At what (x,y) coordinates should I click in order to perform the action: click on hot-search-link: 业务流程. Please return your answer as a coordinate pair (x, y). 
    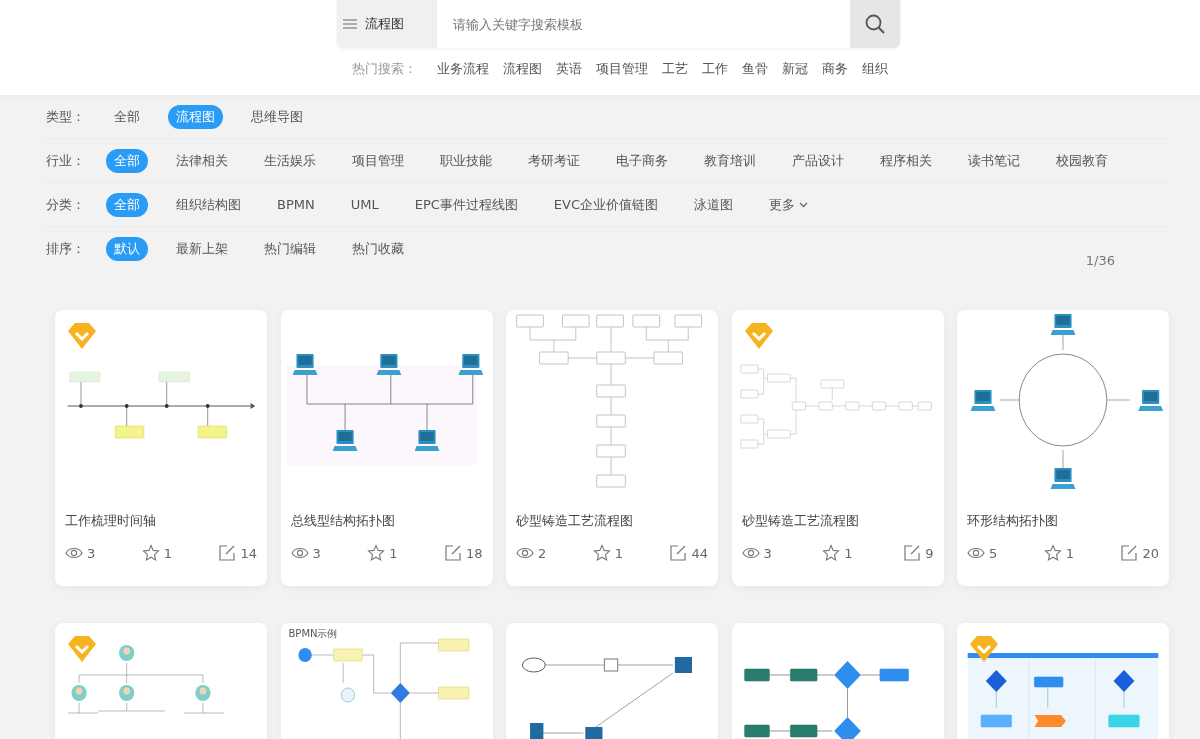
    Looking at the image, I should click on (463, 69).